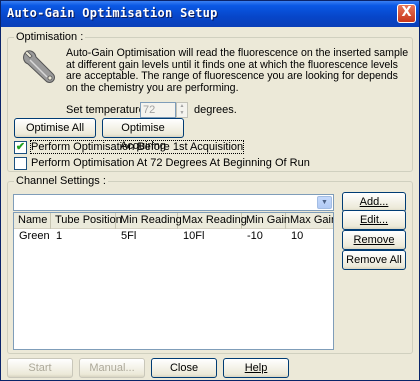 Image resolution: width=420 pixels, height=381 pixels. What do you see at coordinates (182, 106) in the screenshot?
I see `spin-up-arrow: ▲` at bounding box center [182, 106].